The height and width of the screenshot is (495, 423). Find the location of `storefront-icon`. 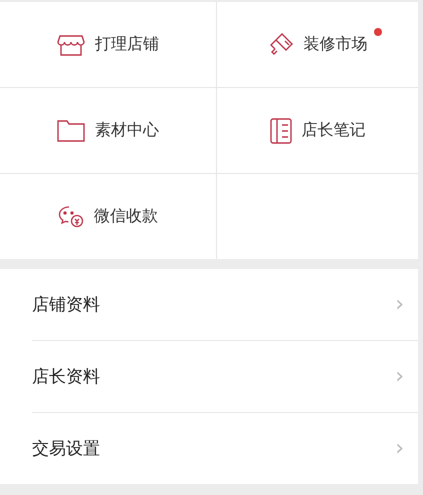

storefront-icon is located at coordinates (71, 45).